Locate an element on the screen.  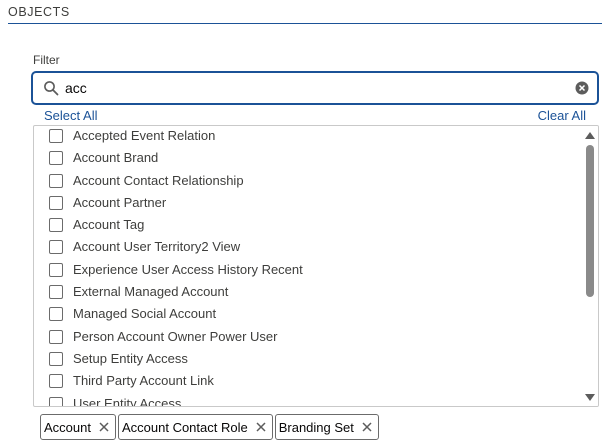
list-item: Account Brand is located at coordinates (306, 159).